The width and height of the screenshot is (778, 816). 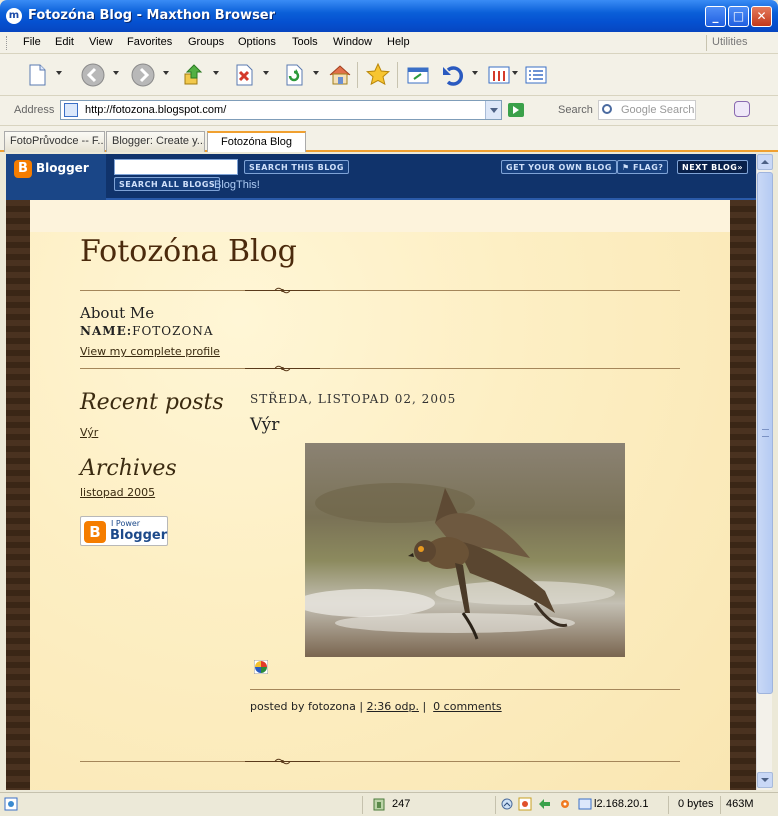 What do you see at coordinates (149, 42) in the screenshot?
I see `menu-favorites: Favorites` at bounding box center [149, 42].